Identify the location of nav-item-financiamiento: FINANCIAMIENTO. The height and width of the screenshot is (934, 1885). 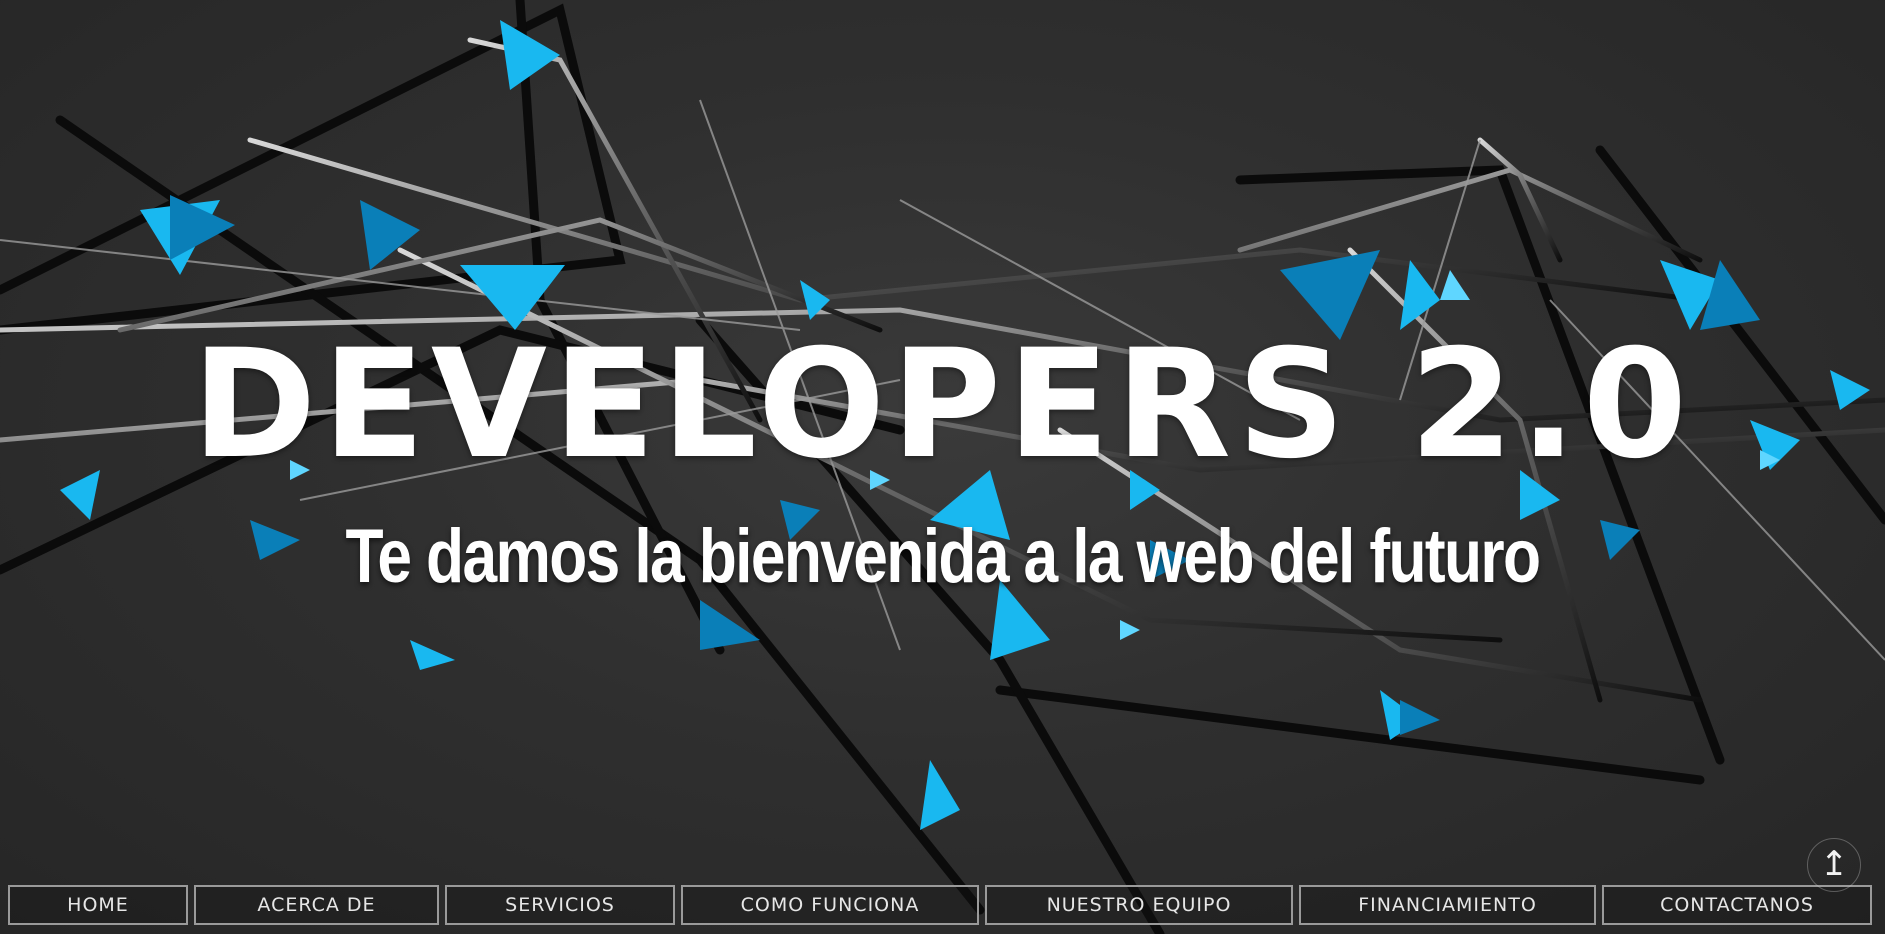
(1447, 905).